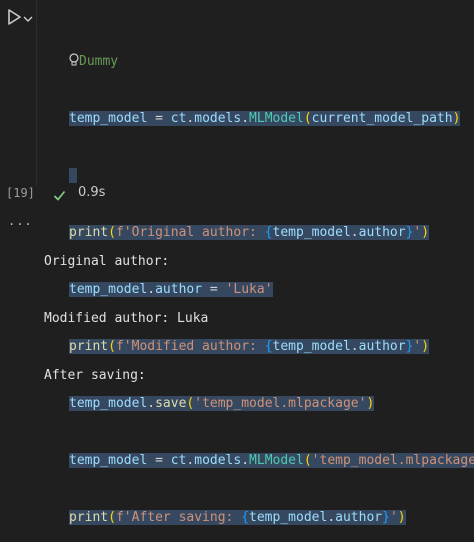  I want to click on output-line: Original author:, so click(107, 261).